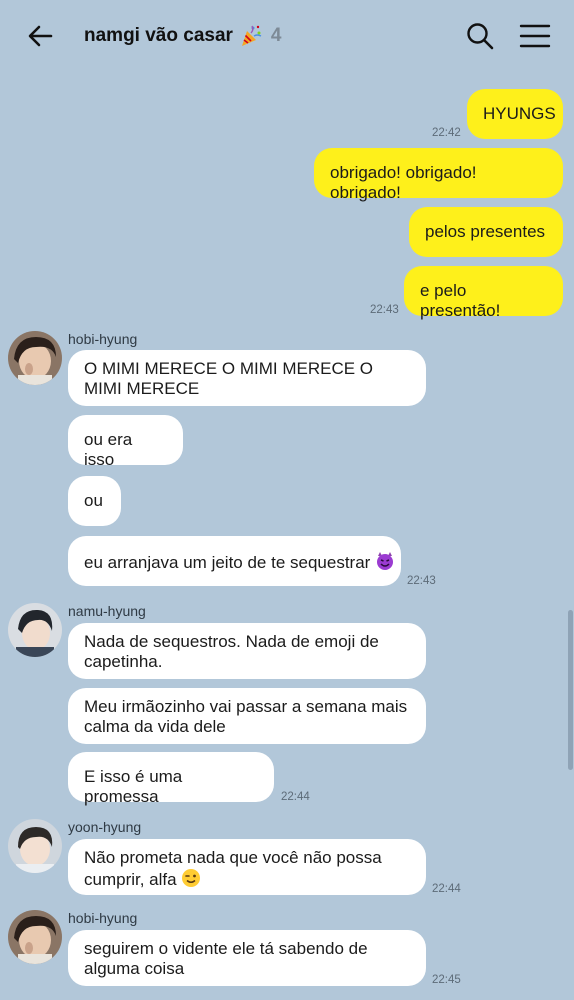 The image size is (574, 1000). I want to click on message-bubble-outgoing: HYUNGS, so click(515, 114).